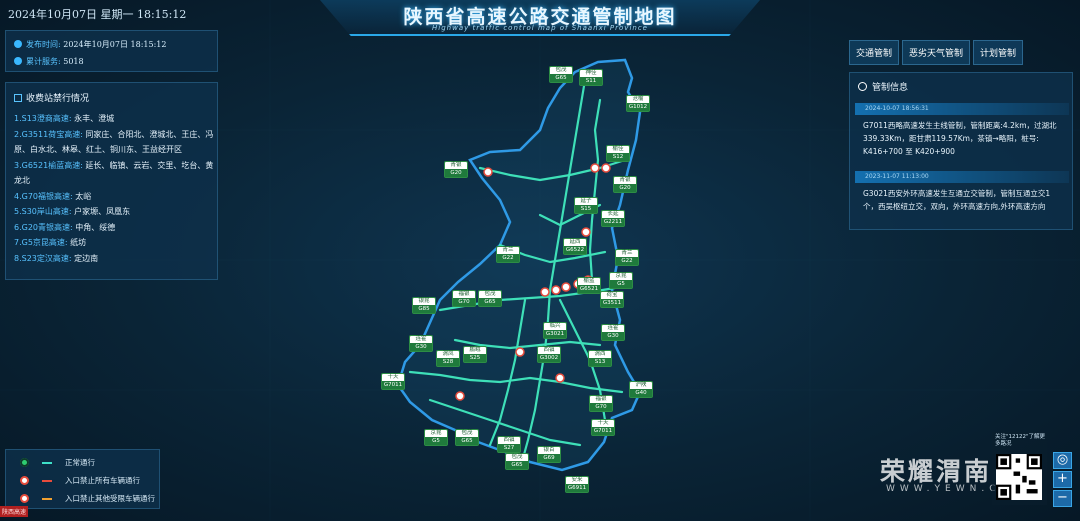 This screenshot has height=521, width=1080. I want to click on highway-badge: 神佳 S11, so click(591, 77).